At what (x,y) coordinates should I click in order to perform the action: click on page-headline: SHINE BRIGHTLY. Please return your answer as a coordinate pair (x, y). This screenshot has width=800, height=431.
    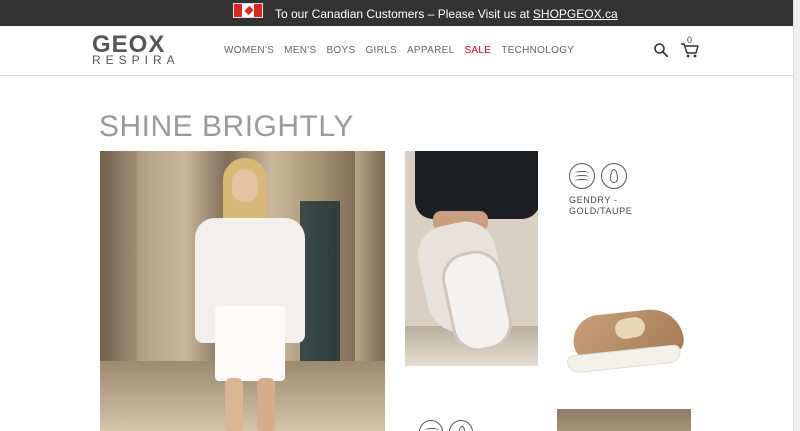
    Looking at the image, I should click on (226, 126).